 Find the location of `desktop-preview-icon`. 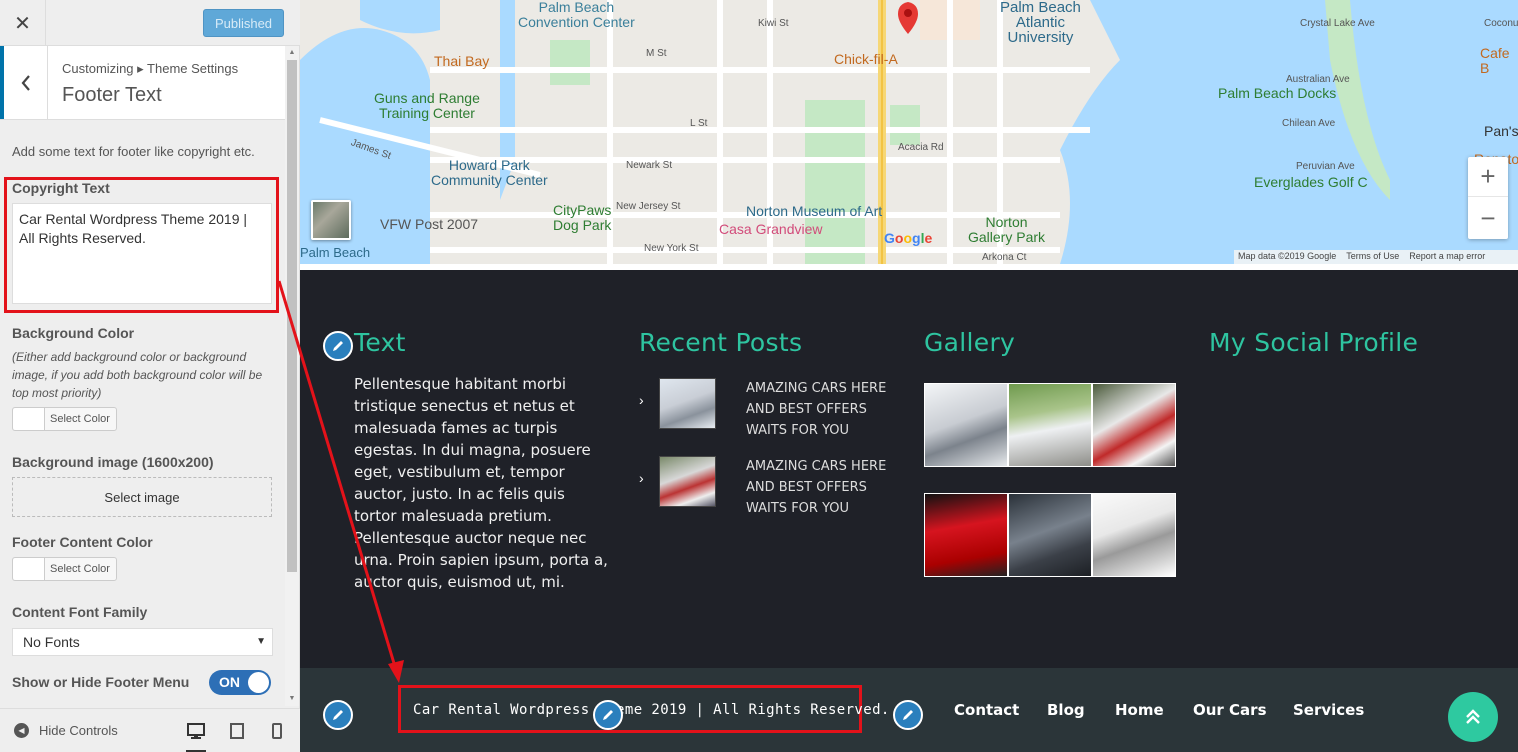

desktop-preview-icon is located at coordinates (196, 737).